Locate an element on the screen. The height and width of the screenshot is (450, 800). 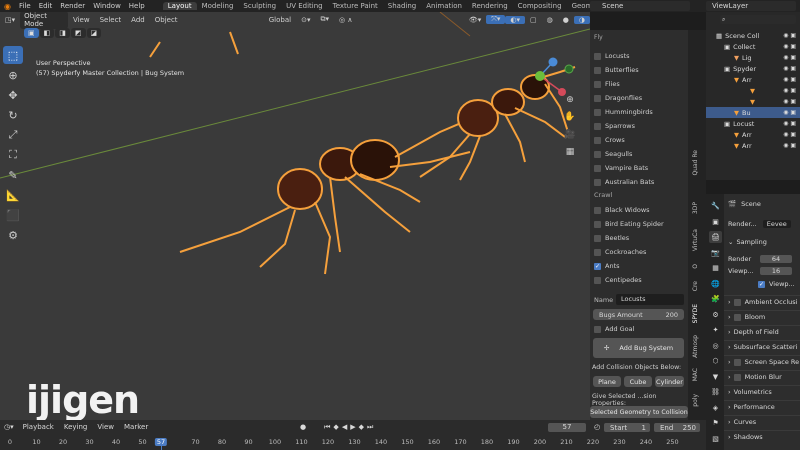
visibility-icon: 👁▾ is located at coordinates (475, 20).